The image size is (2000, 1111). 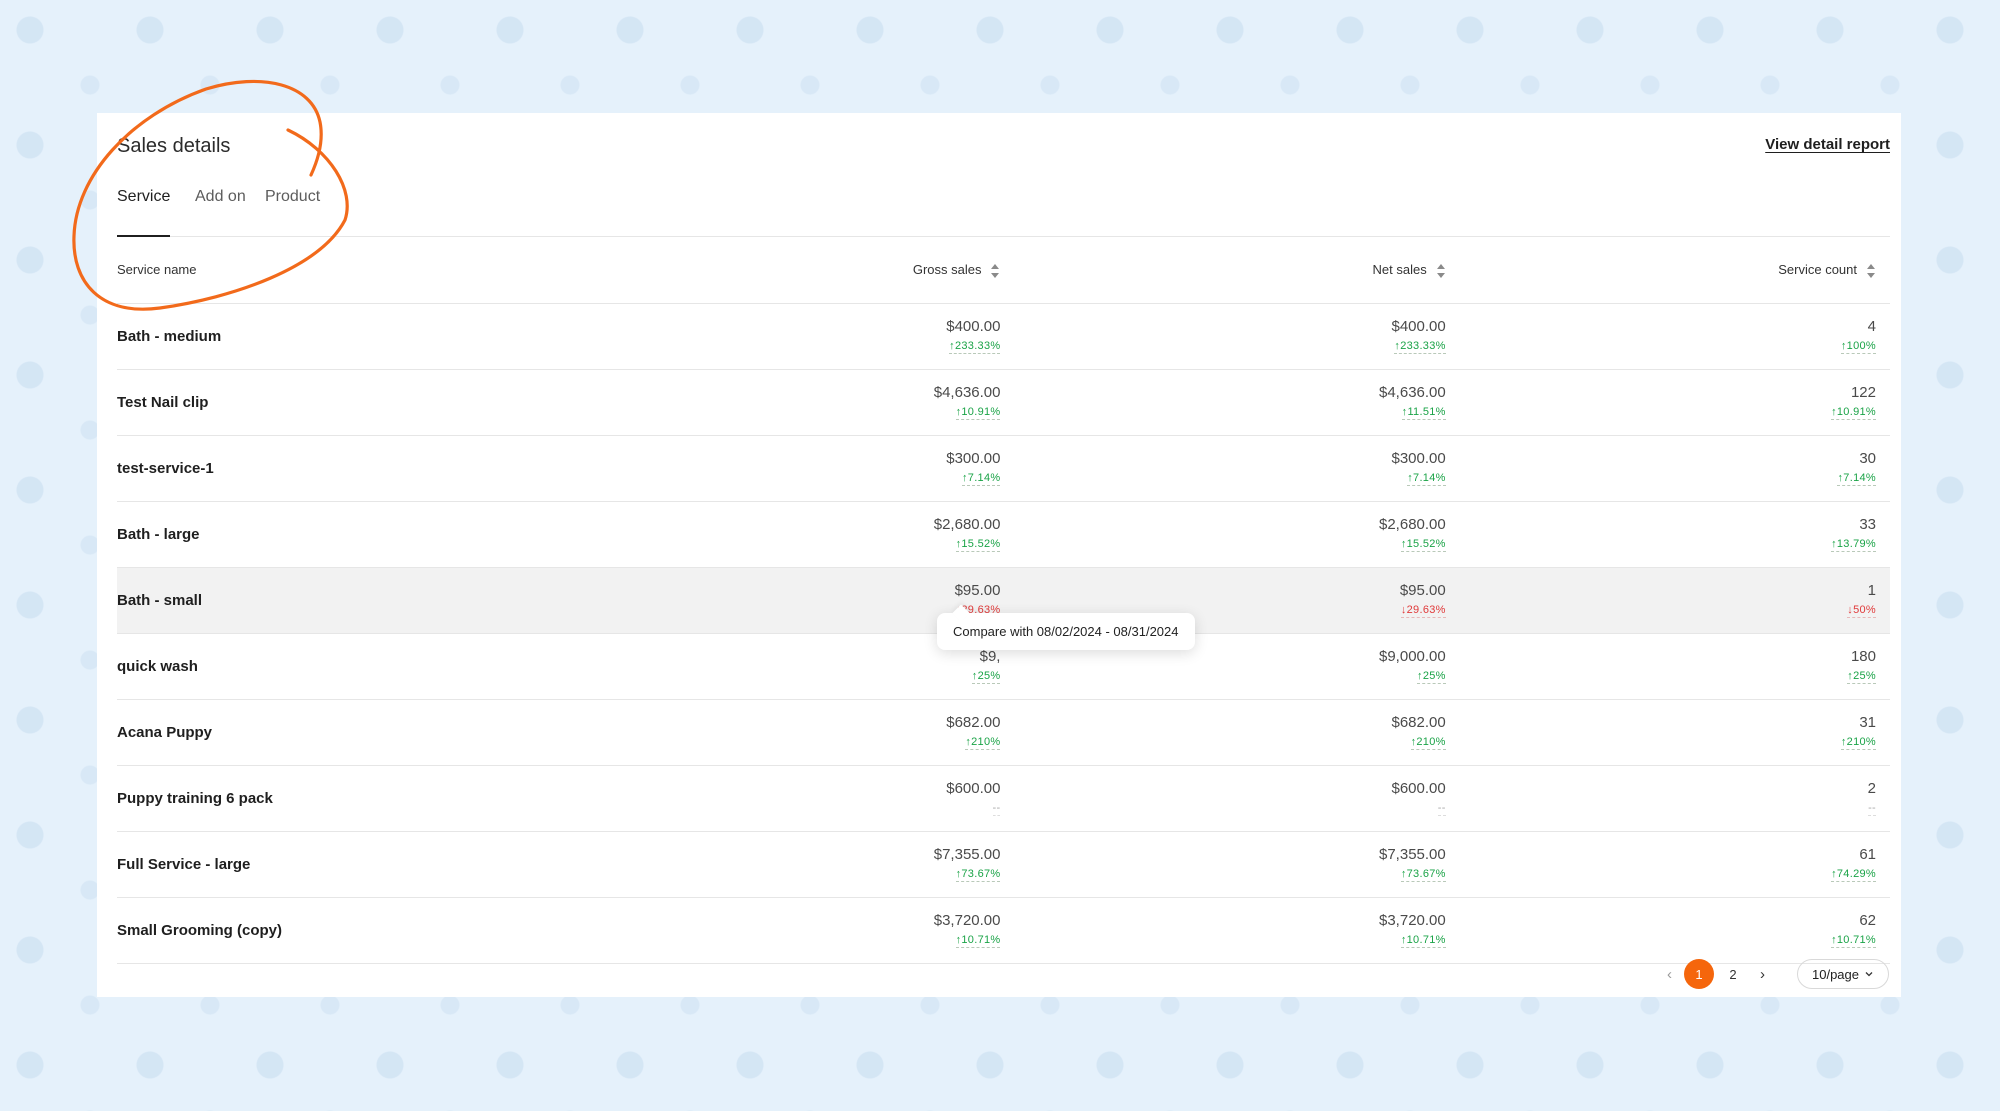 I want to click on count-delta: ↑100%, so click(x=1858, y=347).